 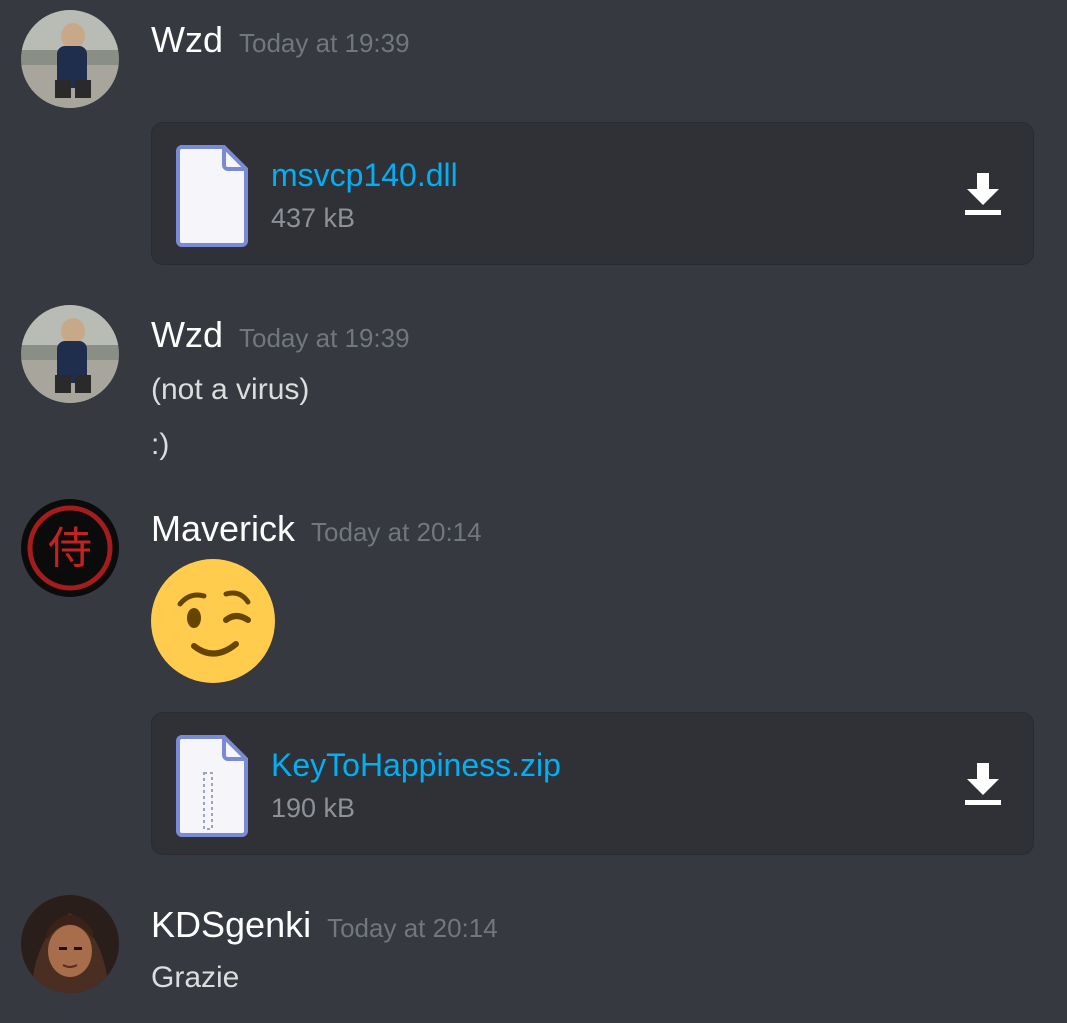 What do you see at coordinates (212, 785) in the screenshot?
I see `zip-file-icon` at bounding box center [212, 785].